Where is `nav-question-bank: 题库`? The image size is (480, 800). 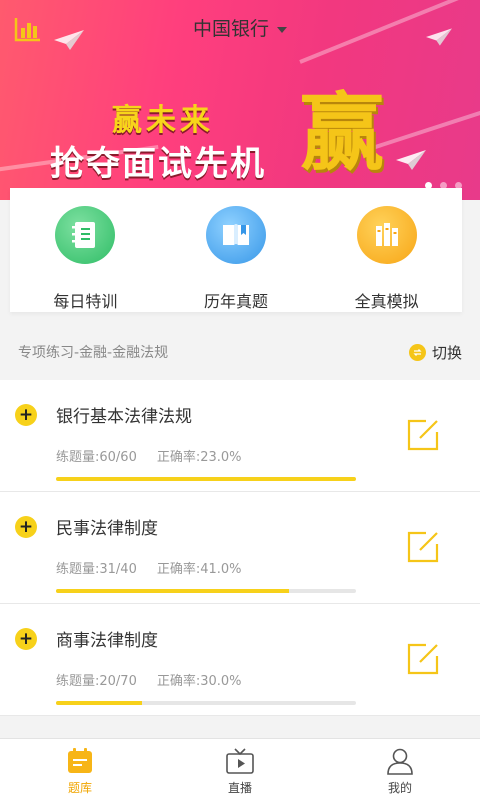 nav-question-bank: 题库 is located at coordinates (80, 769).